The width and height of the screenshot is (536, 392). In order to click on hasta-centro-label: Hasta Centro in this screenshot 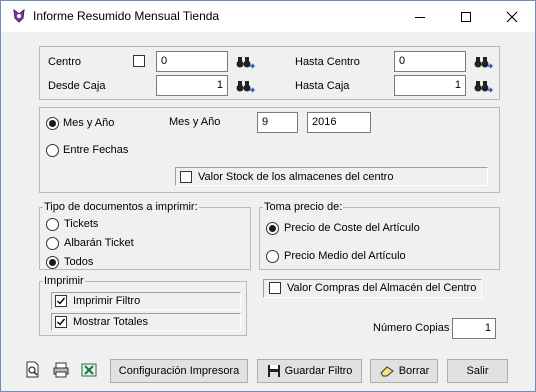, I will do `click(327, 62)`.